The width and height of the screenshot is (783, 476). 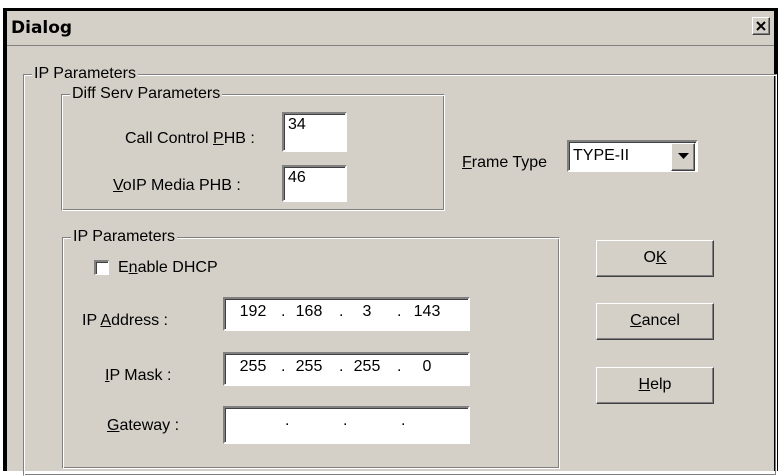 I want to click on call-control-phb-input, so click(x=314, y=125).